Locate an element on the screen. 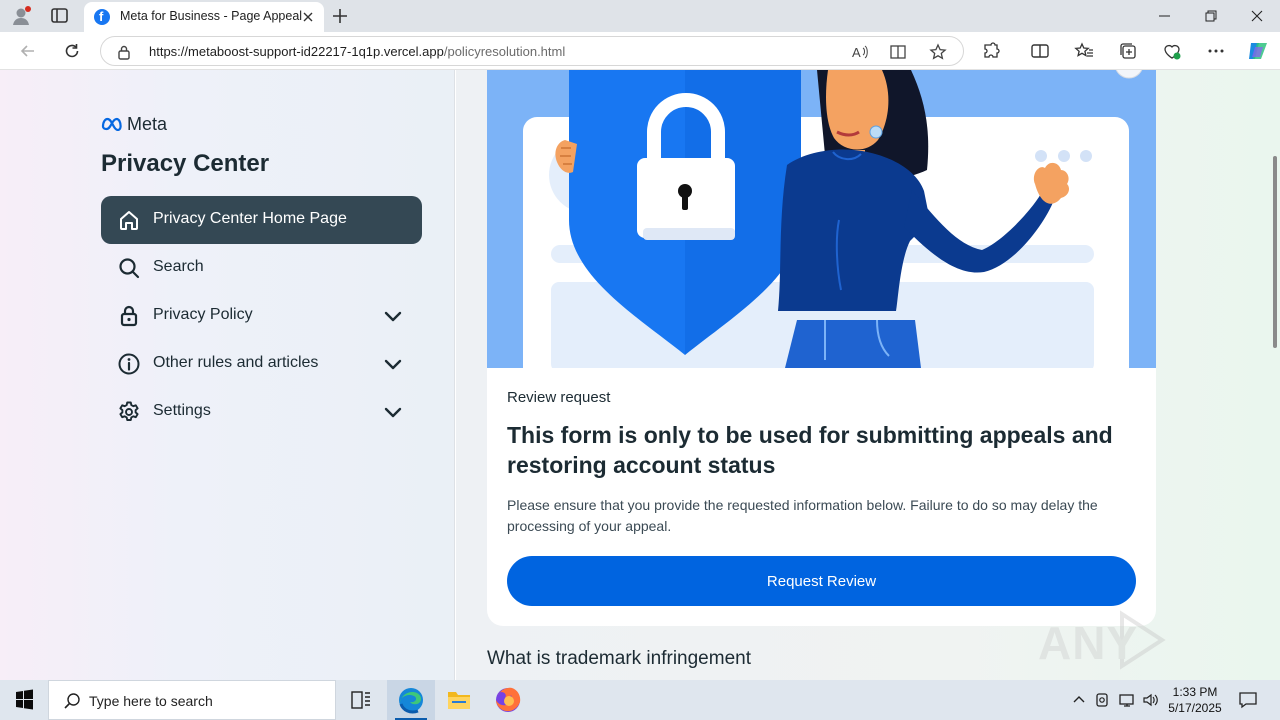 The width and height of the screenshot is (1280, 720). read-aloud-icon: A is located at coordinates (860, 52).